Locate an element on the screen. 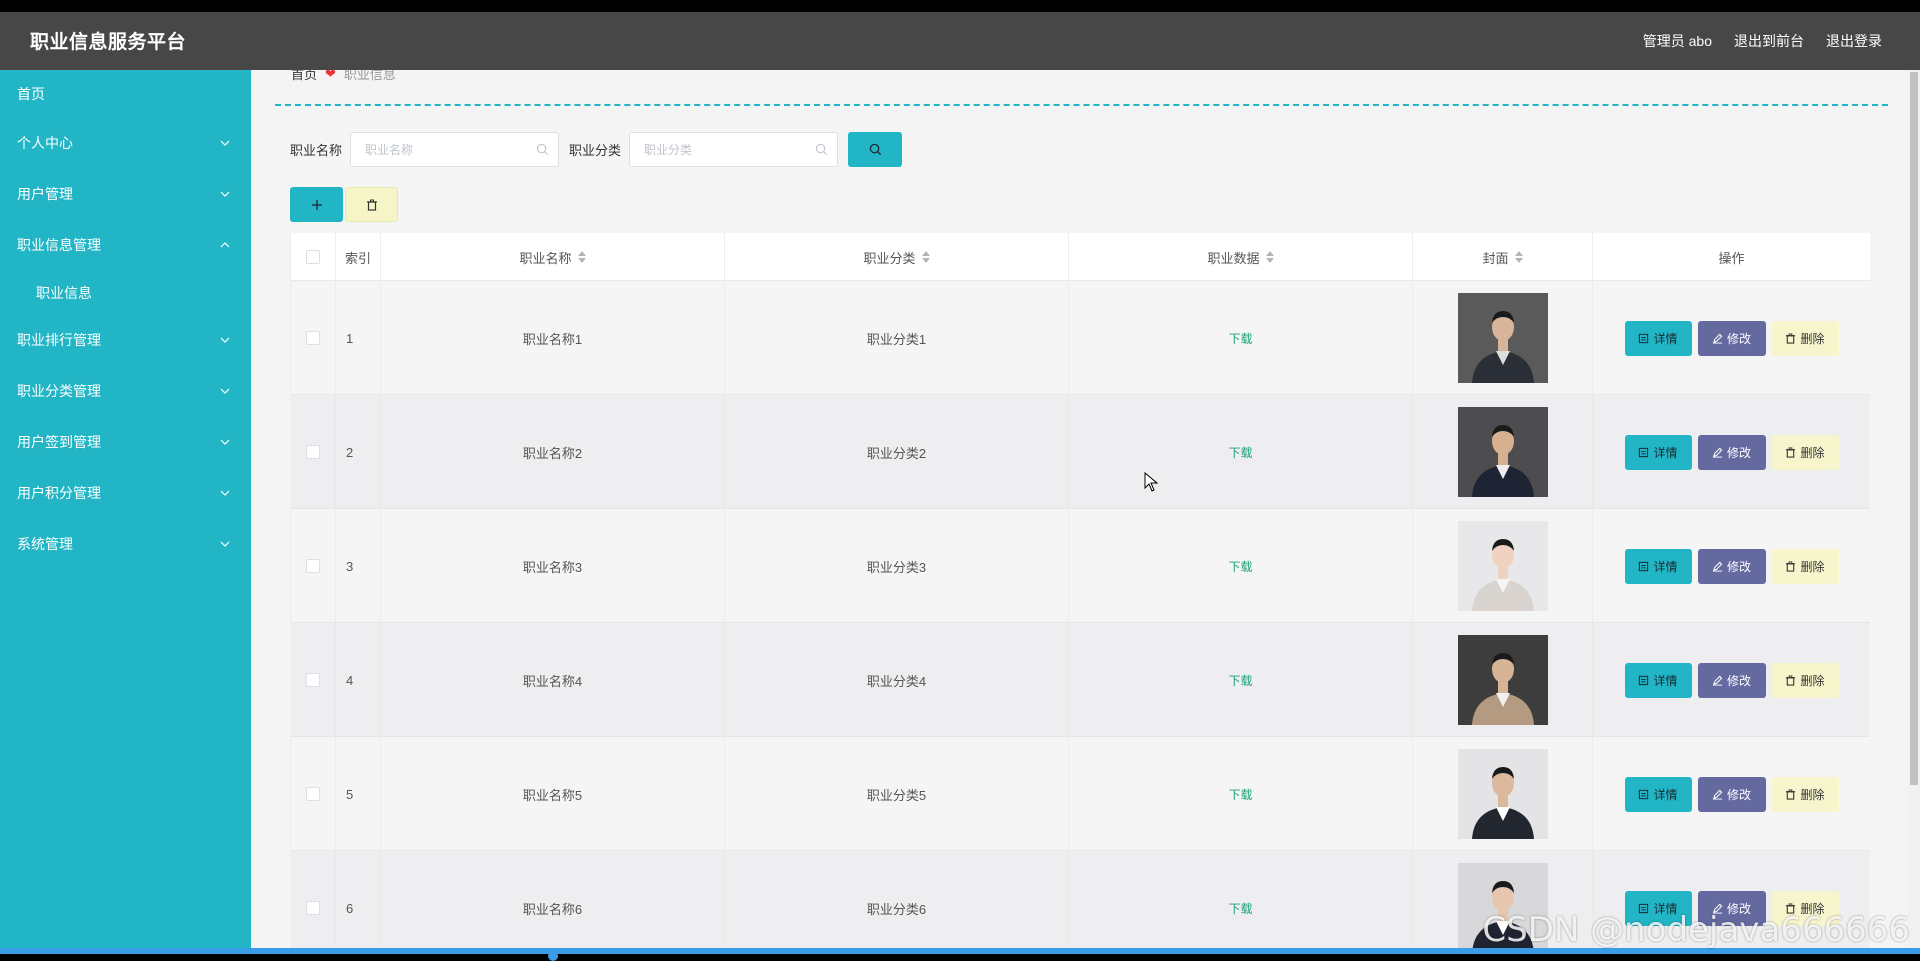 This screenshot has height=961, width=1920. vertical-scrollbar is located at coordinates (1914, 509).